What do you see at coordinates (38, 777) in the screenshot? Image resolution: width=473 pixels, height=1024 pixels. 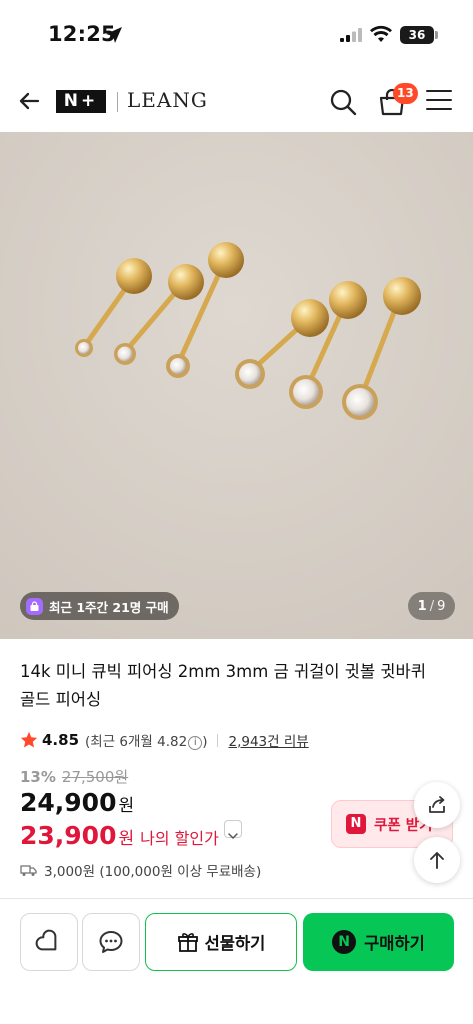 I see `discount-rate: 13%` at bounding box center [38, 777].